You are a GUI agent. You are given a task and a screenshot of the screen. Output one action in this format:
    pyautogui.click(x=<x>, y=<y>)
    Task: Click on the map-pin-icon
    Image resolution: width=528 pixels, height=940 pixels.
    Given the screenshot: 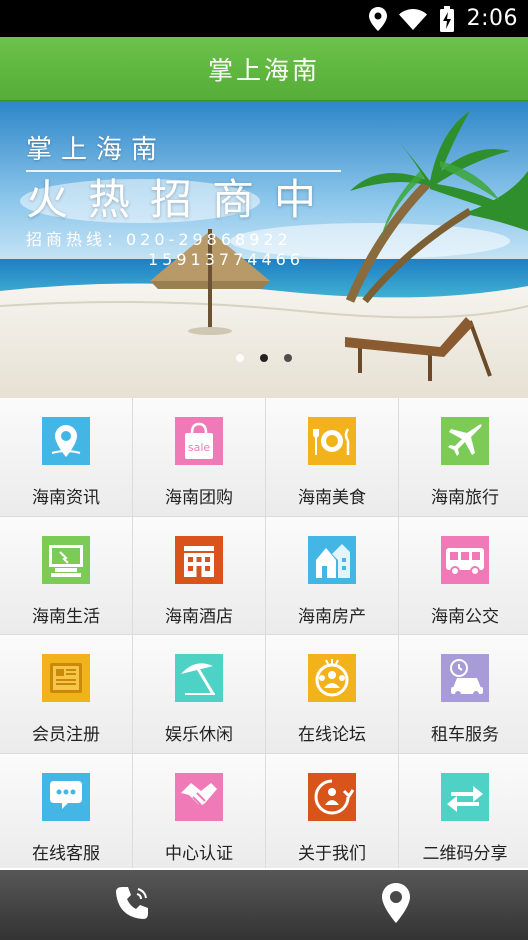 What is the action you would take?
    pyautogui.click(x=66, y=441)
    